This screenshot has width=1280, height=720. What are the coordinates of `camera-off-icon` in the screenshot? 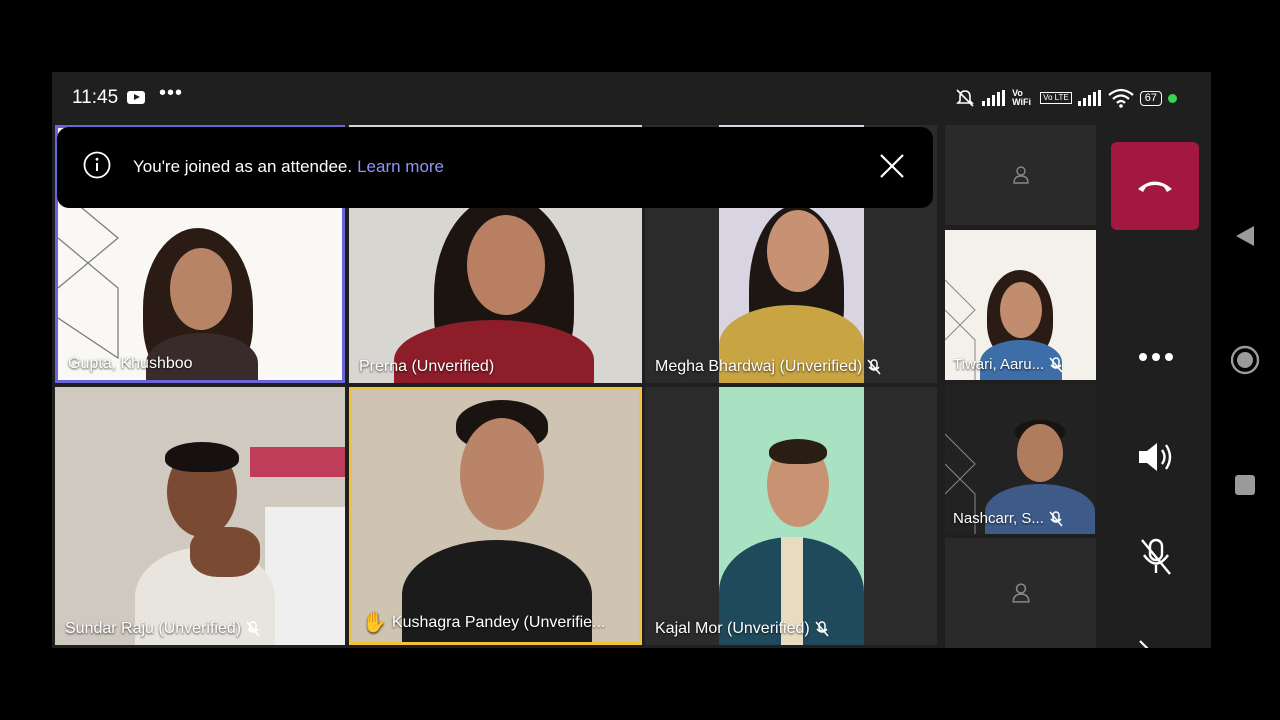 It's located at (1144, 644).